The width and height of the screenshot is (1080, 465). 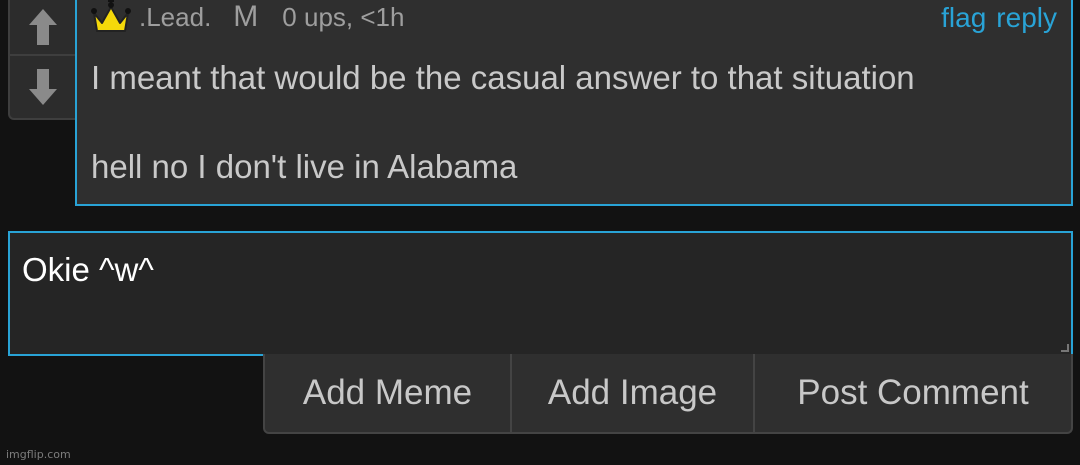 I want to click on comment-actions: flag reply, so click(x=999, y=18).